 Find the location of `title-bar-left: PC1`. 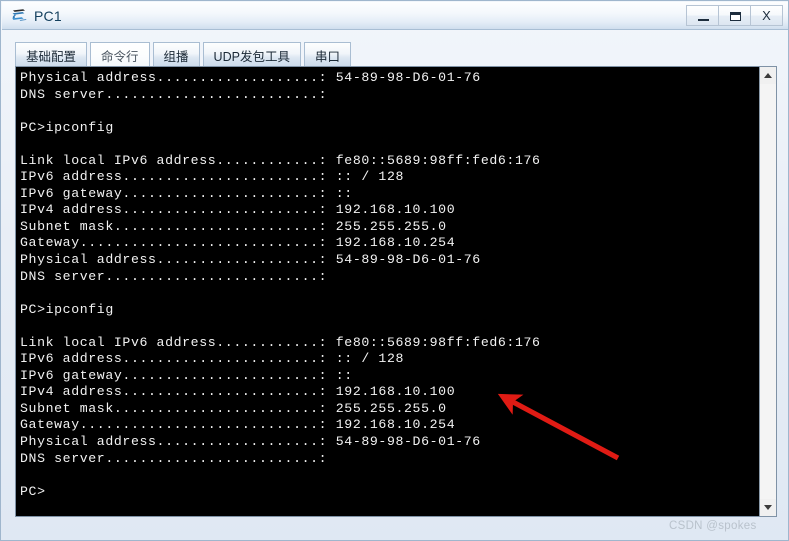

title-bar-left: PC1 is located at coordinates (36, 16).